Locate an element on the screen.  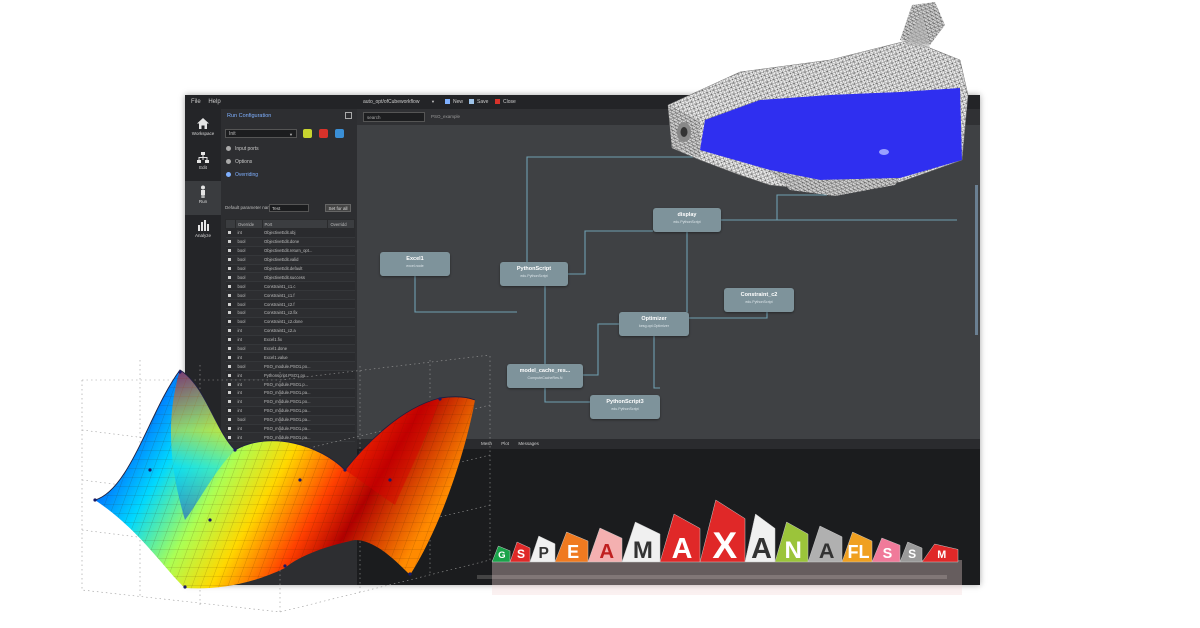
tab-plot: Plot is located at coordinates (505, 443).